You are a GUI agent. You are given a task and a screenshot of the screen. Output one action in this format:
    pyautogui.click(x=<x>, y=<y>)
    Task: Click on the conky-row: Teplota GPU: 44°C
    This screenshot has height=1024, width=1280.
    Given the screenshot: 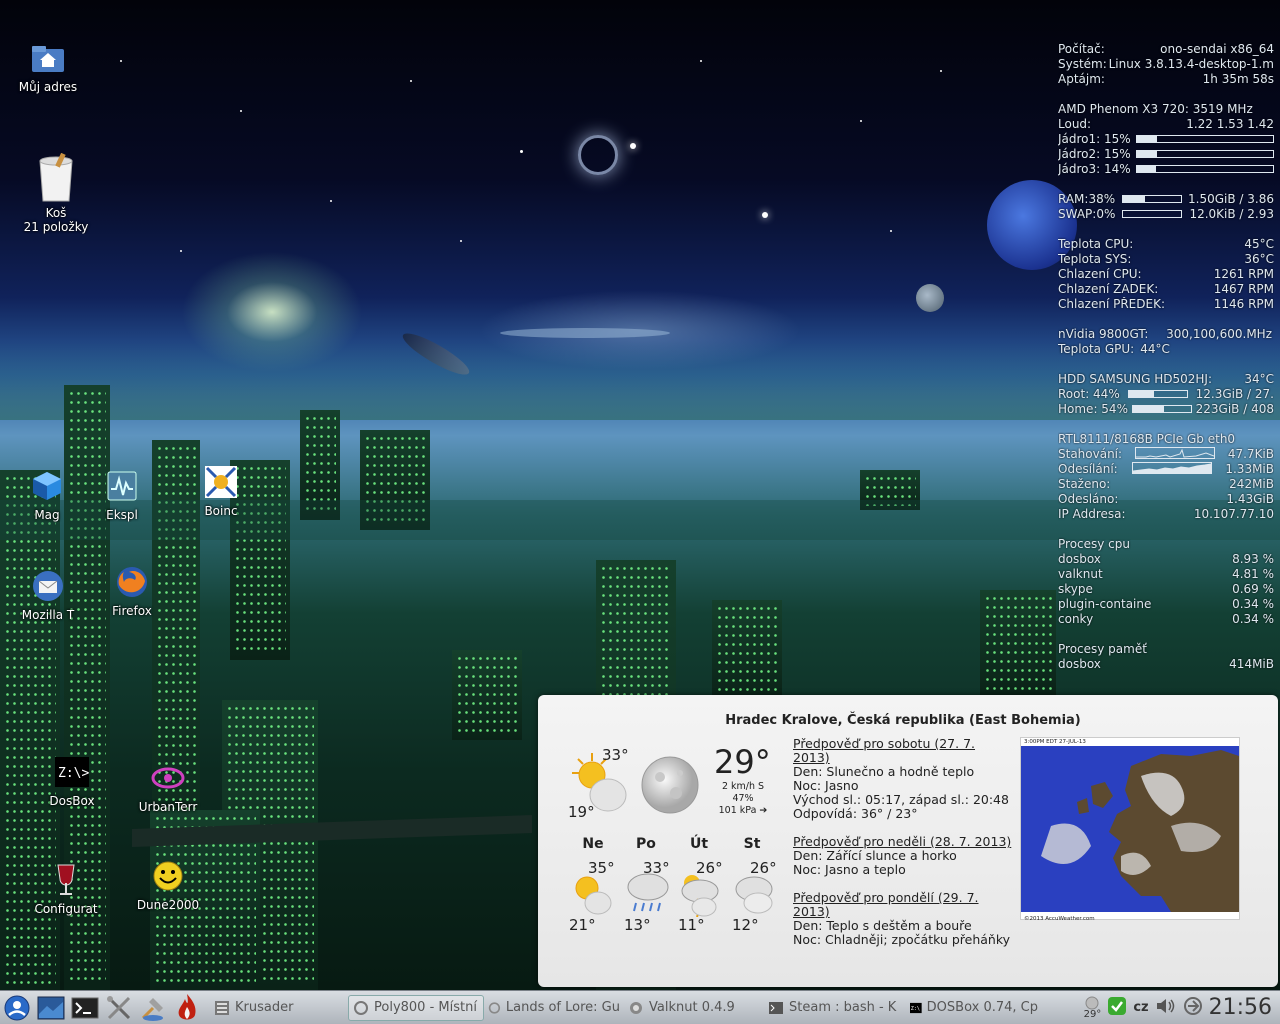 What is the action you would take?
    pyautogui.click(x=1114, y=349)
    